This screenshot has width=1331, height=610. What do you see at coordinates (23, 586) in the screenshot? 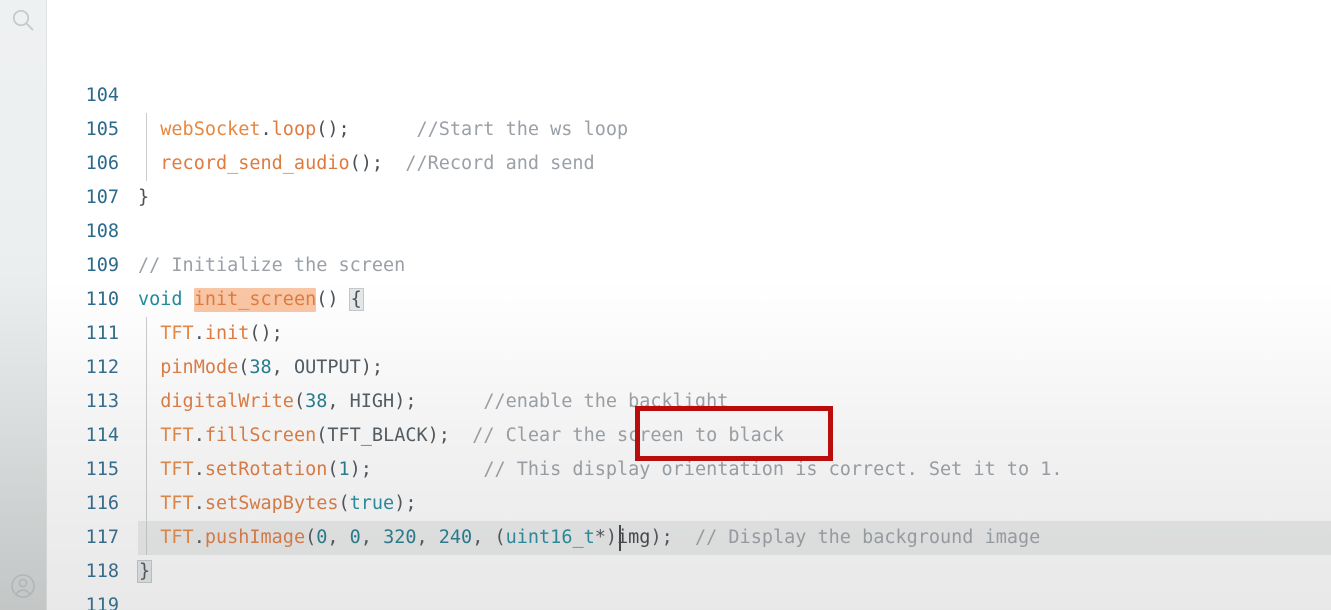
I see `account-icon` at bounding box center [23, 586].